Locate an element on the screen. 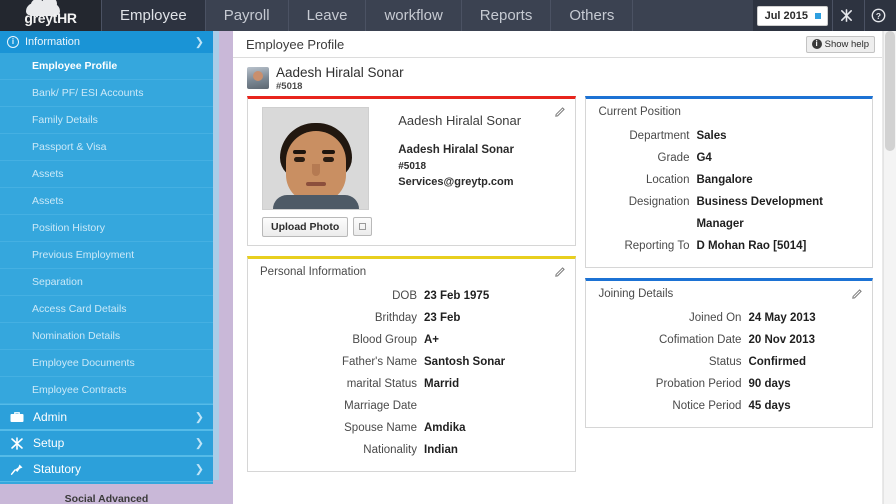  nav-tab-payroll: Payroll is located at coordinates (247, 15).